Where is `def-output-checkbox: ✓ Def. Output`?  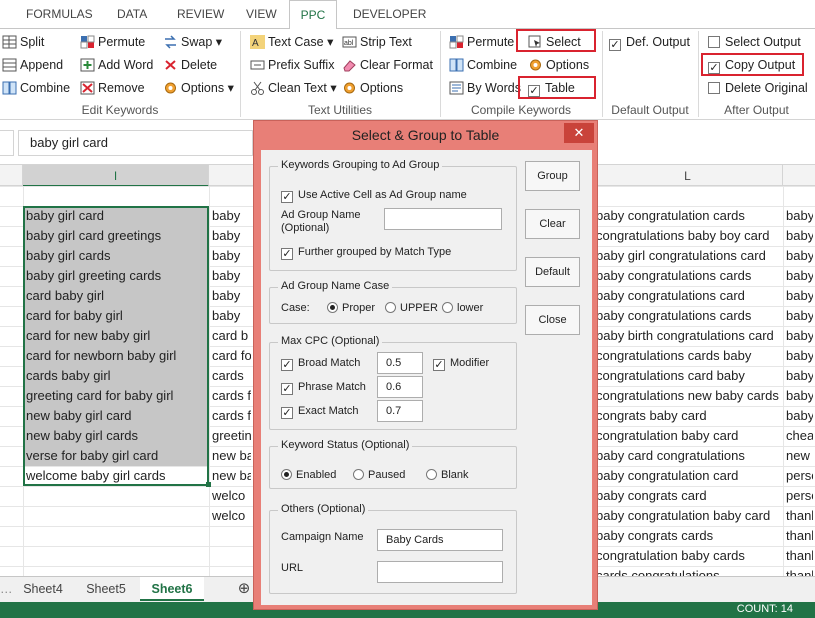 def-output-checkbox: ✓ Def. Output is located at coordinates (649, 42).